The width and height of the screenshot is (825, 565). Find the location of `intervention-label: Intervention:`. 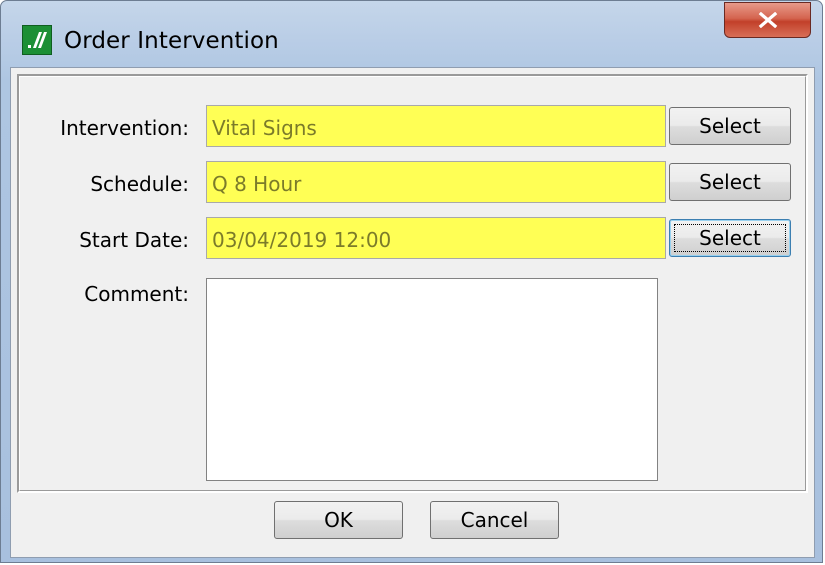

intervention-label: Intervention: is located at coordinates (124, 128).